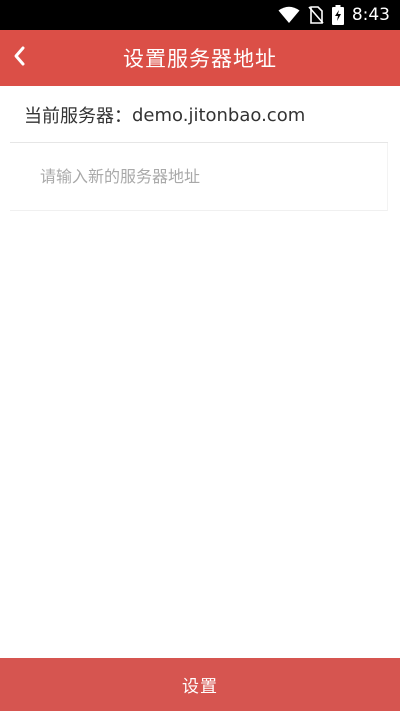 This screenshot has width=400, height=711. I want to click on chevron-left-icon, so click(19, 58).